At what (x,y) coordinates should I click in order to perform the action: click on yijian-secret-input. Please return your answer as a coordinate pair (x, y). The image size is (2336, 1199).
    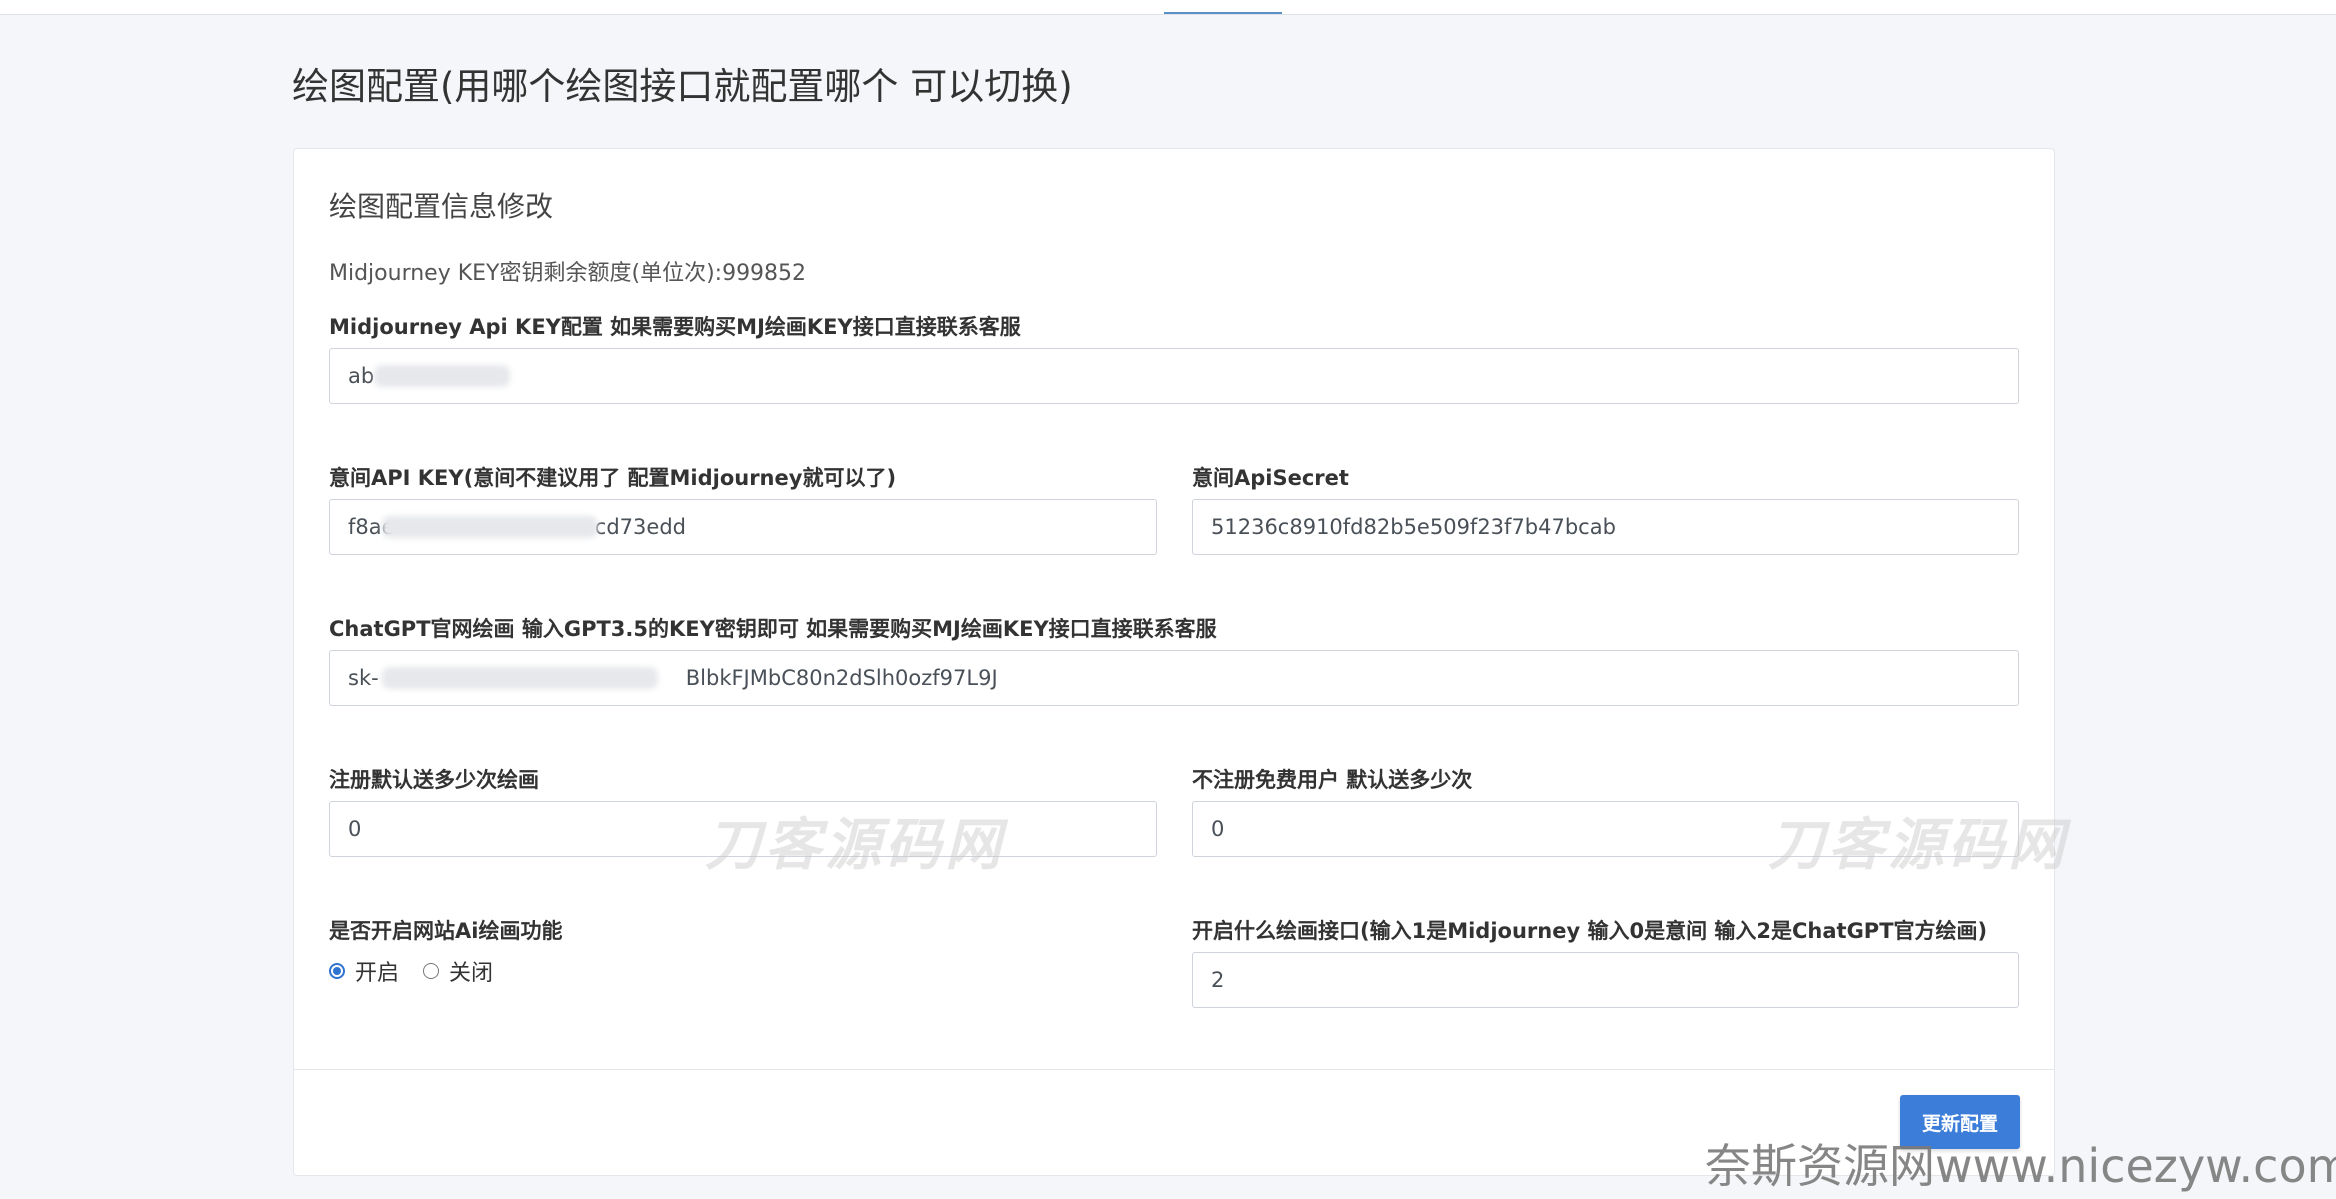
    Looking at the image, I should click on (1605, 527).